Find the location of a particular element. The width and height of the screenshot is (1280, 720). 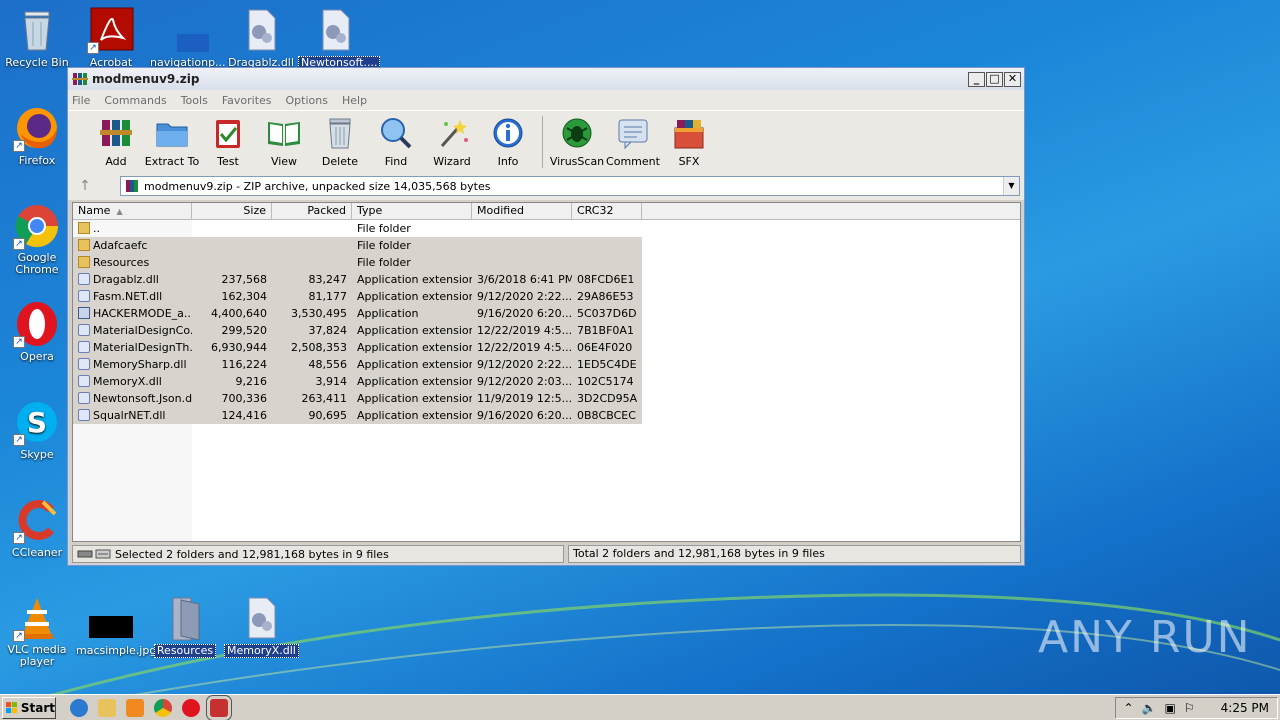

desktop-icon-vlc: ↗ VLC media player is located at coordinates (37, 631).